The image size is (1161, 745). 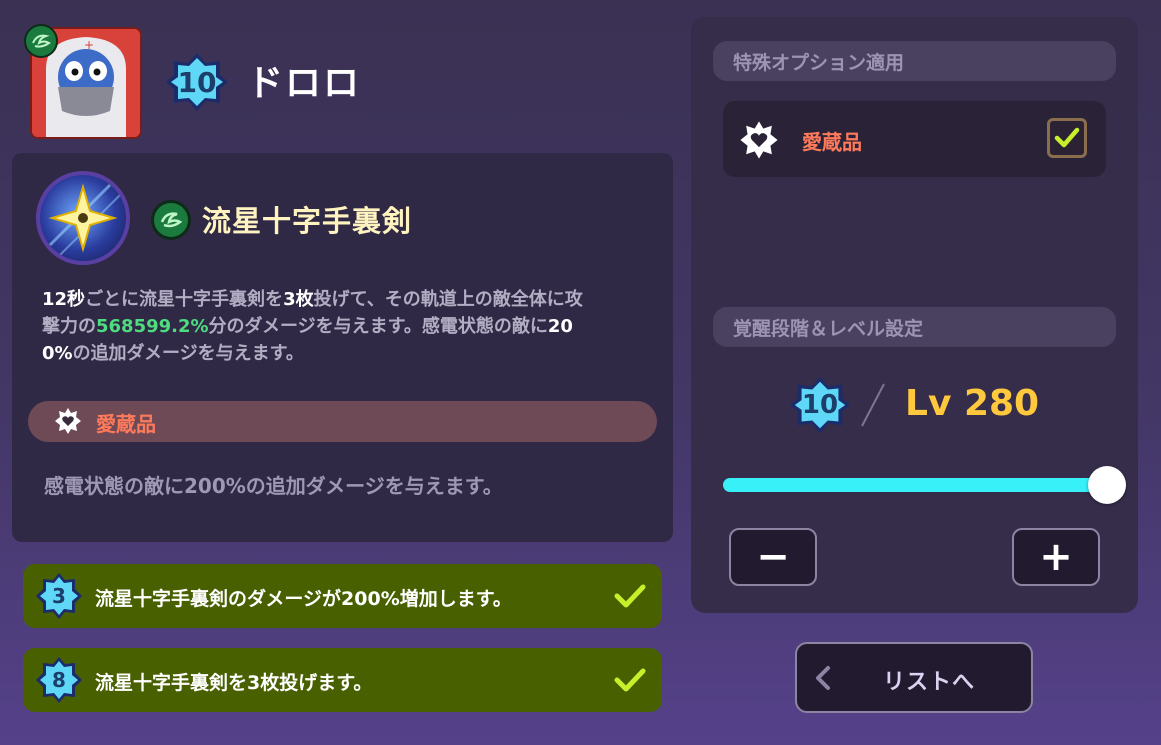 What do you see at coordinates (378, 326) in the screenshot?
I see `desc-text: 分のダメージを与えます。感電状態の敵に` at bounding box center [378, 326].